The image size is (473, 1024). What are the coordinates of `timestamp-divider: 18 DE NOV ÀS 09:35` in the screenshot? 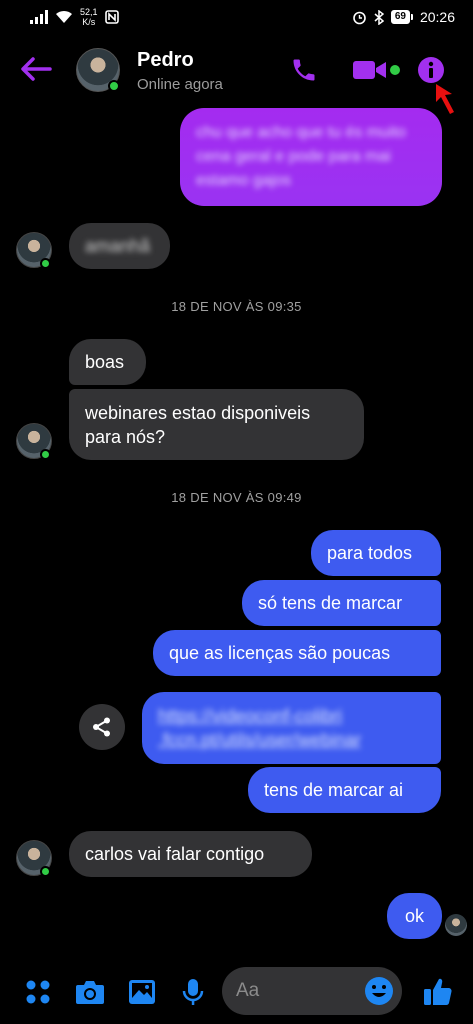 It's located at (236, 306).